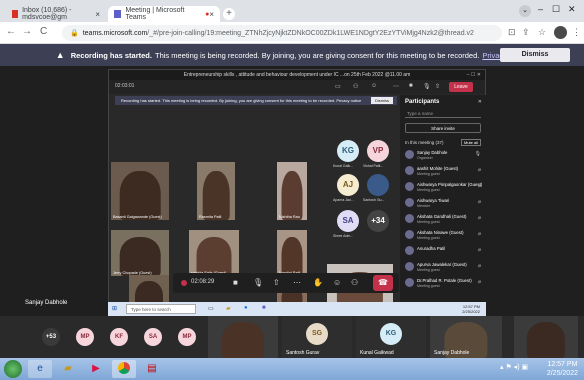 The image size is (584, 380). Describe the element at coordinates (546, 340) in the screenshot. I see `self-video` at that location.